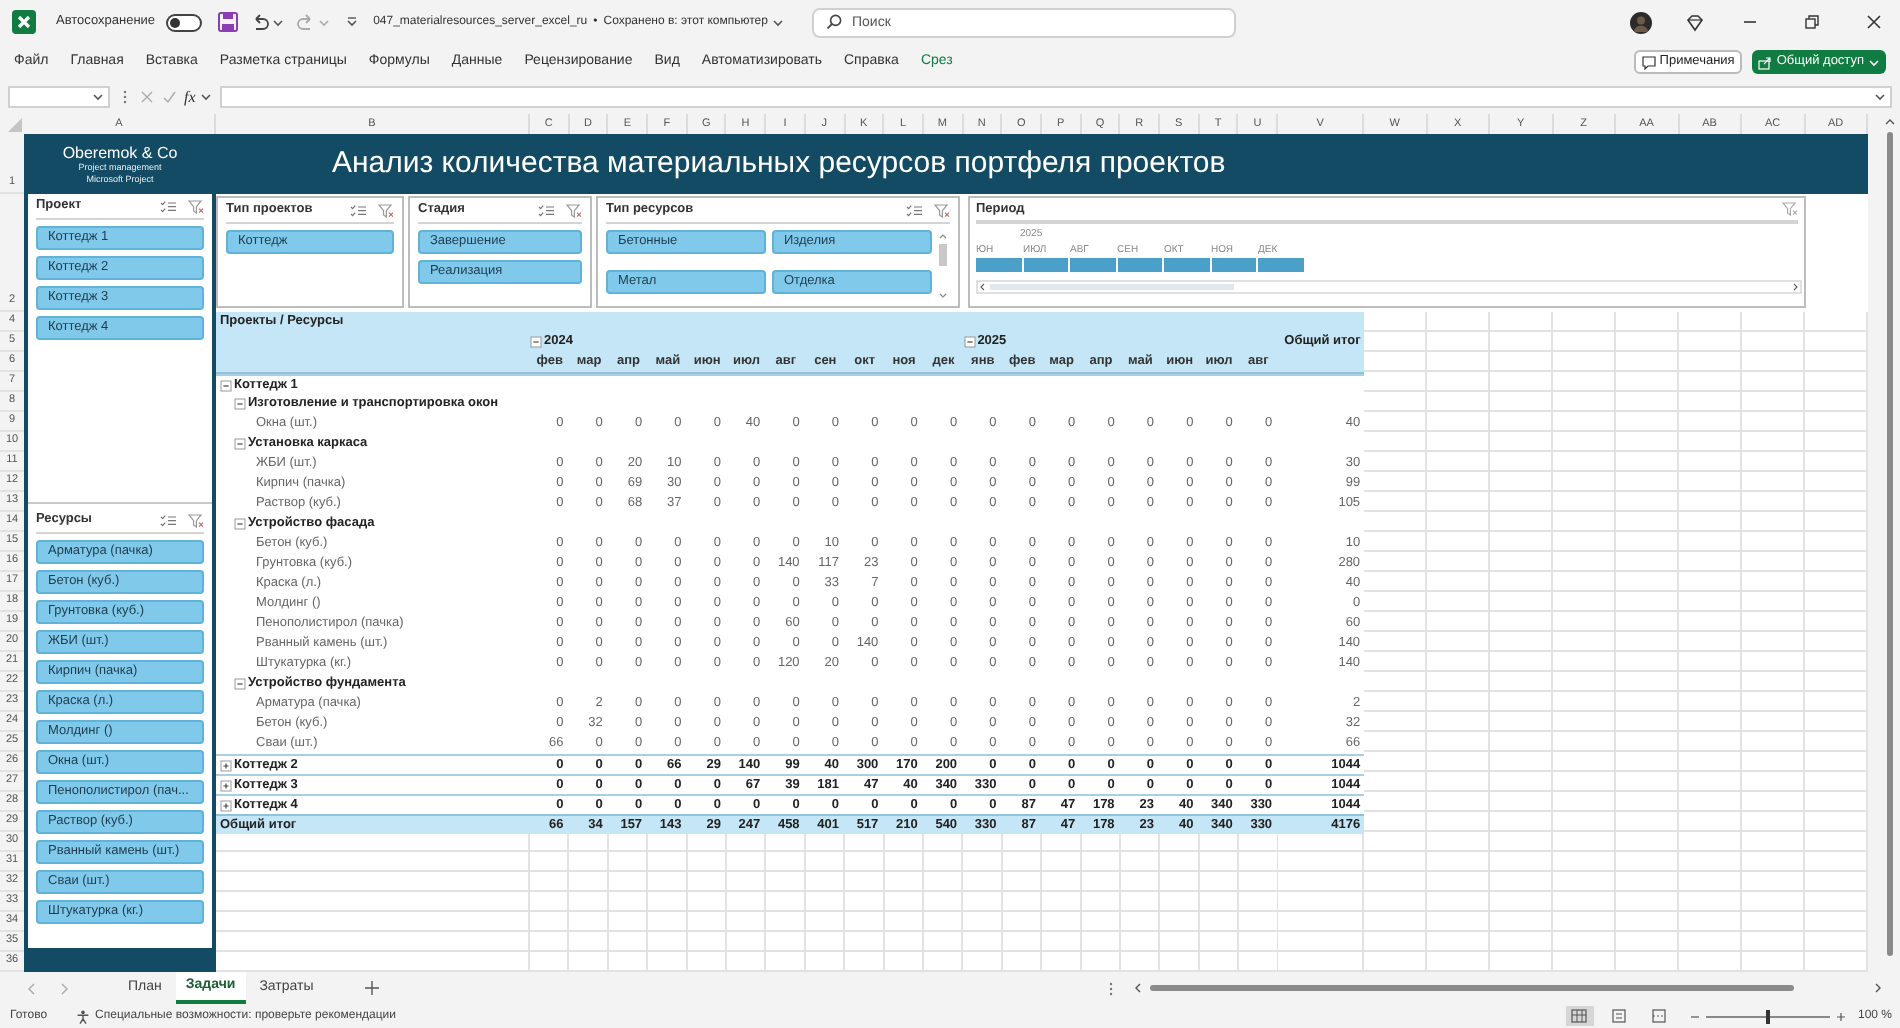 Image resolution: width=1900 pixels, height=1028 pixels. I want to click on share-icon, so click(1765, 62).